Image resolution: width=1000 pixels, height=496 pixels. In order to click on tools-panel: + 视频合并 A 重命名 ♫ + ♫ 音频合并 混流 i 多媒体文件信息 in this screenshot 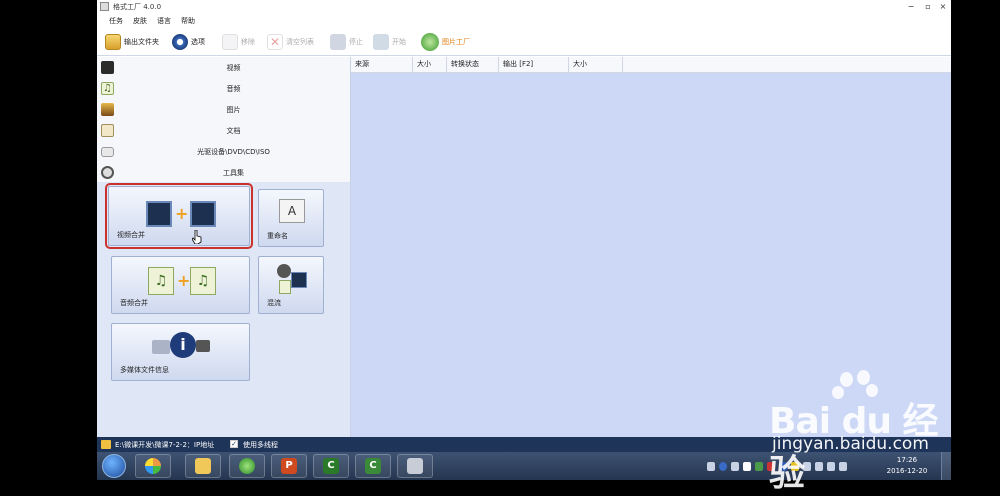, I will do `click(223, 309)`.